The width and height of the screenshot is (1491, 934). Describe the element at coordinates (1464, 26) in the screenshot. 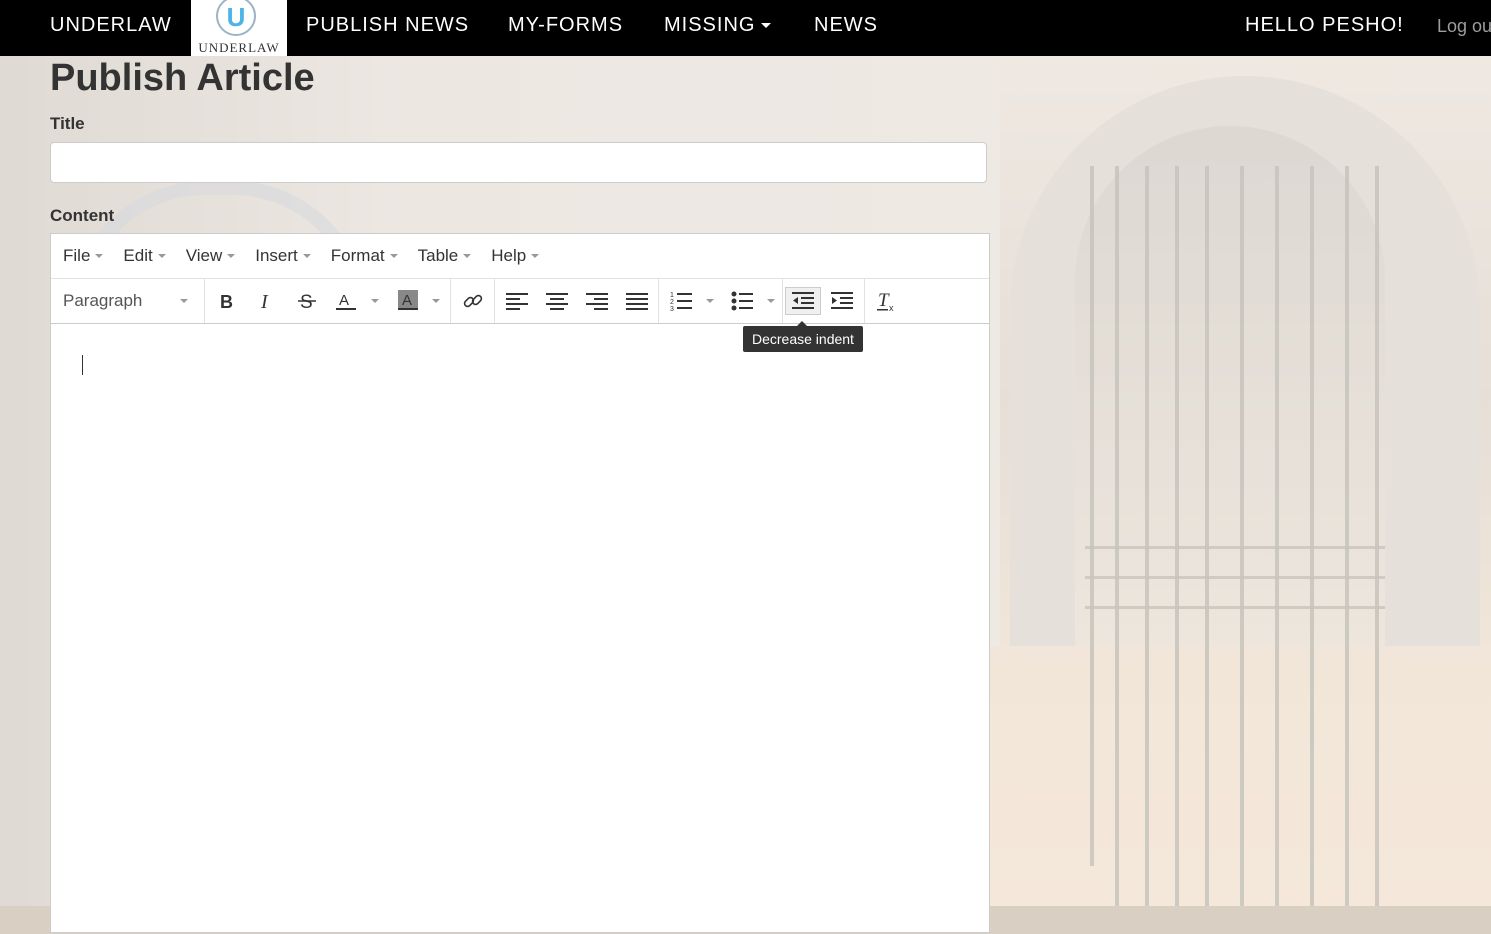

I see `logout-link: Log out` at that location.